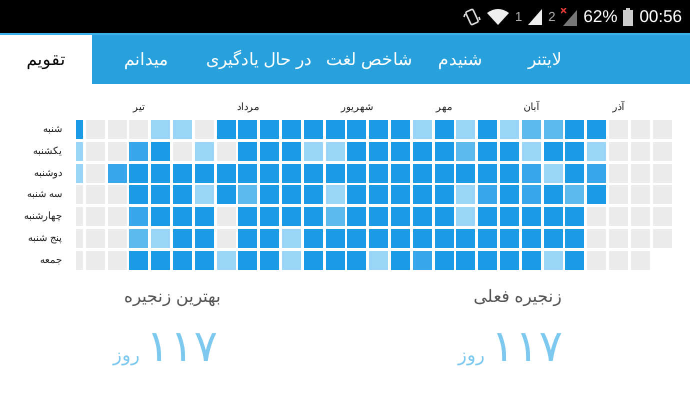 This screenshot has height=414, width=690. What do you see at coordinates (47, 151) in the screenshot?
I see `weekday-label: یکشنبه` at bounding box center [47, 151].